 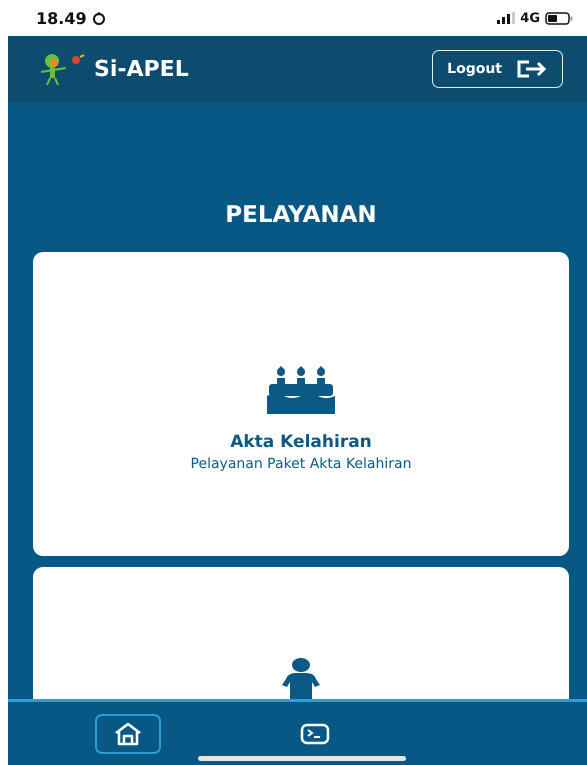 I want to click on nav-tab, so click(x=128, y=734).